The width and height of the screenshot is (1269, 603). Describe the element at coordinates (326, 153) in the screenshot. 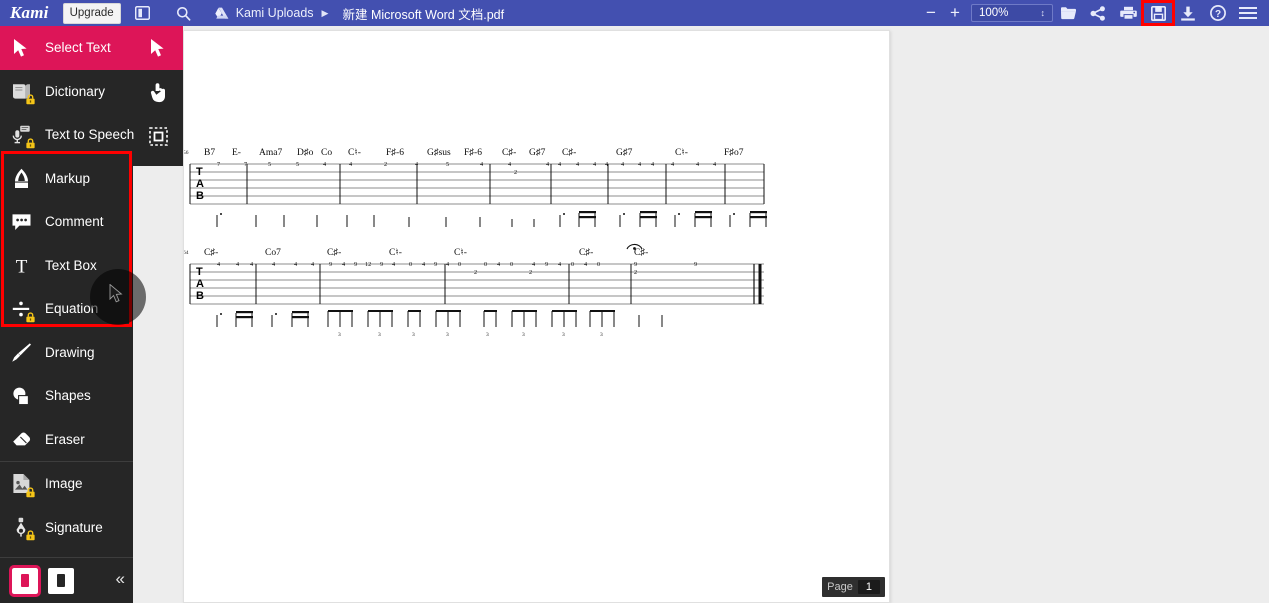

I see `svg-text: Co` at that location.